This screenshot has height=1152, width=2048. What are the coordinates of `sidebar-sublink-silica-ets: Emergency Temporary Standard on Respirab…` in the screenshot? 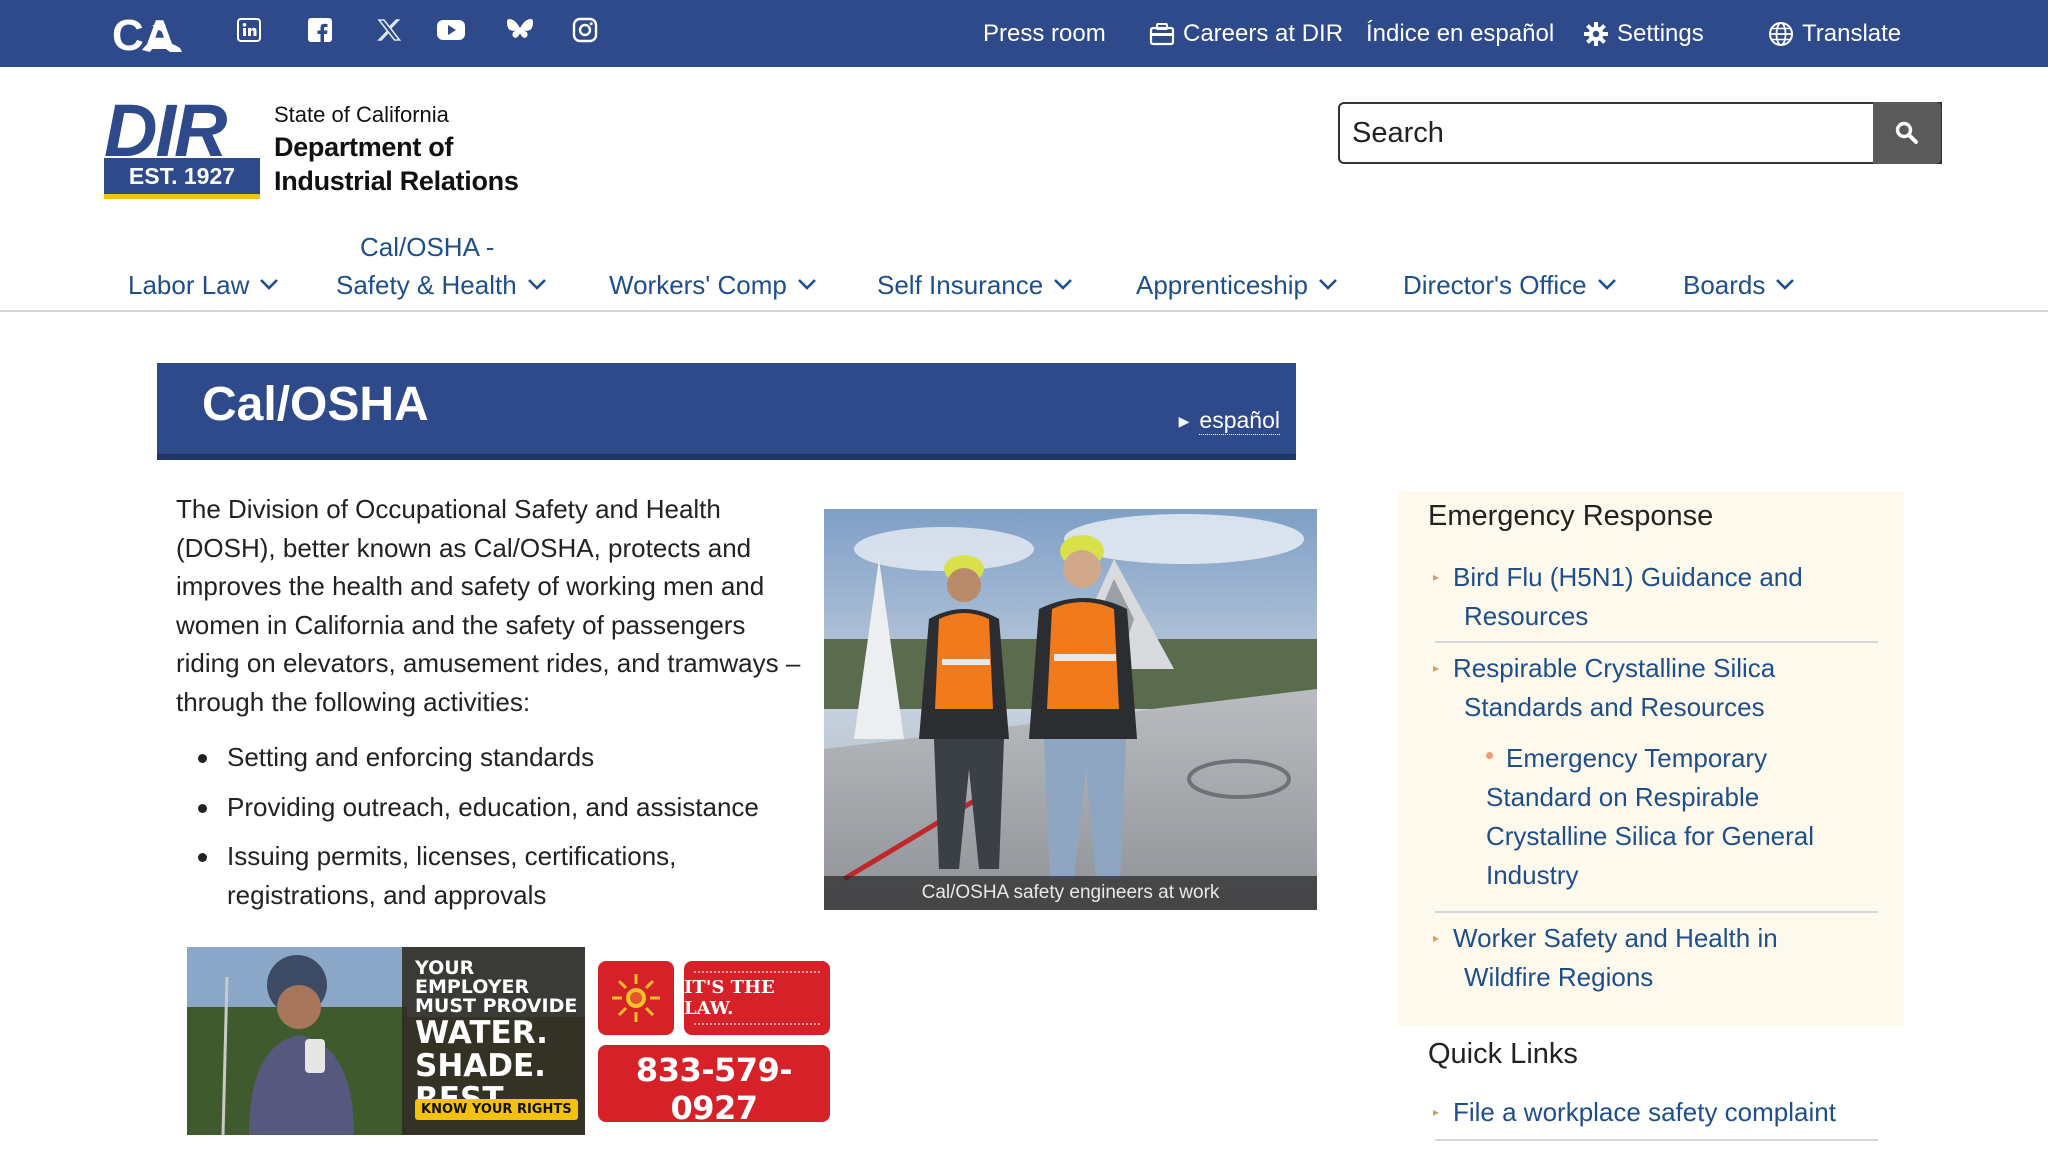 It's located at (1686, 817).